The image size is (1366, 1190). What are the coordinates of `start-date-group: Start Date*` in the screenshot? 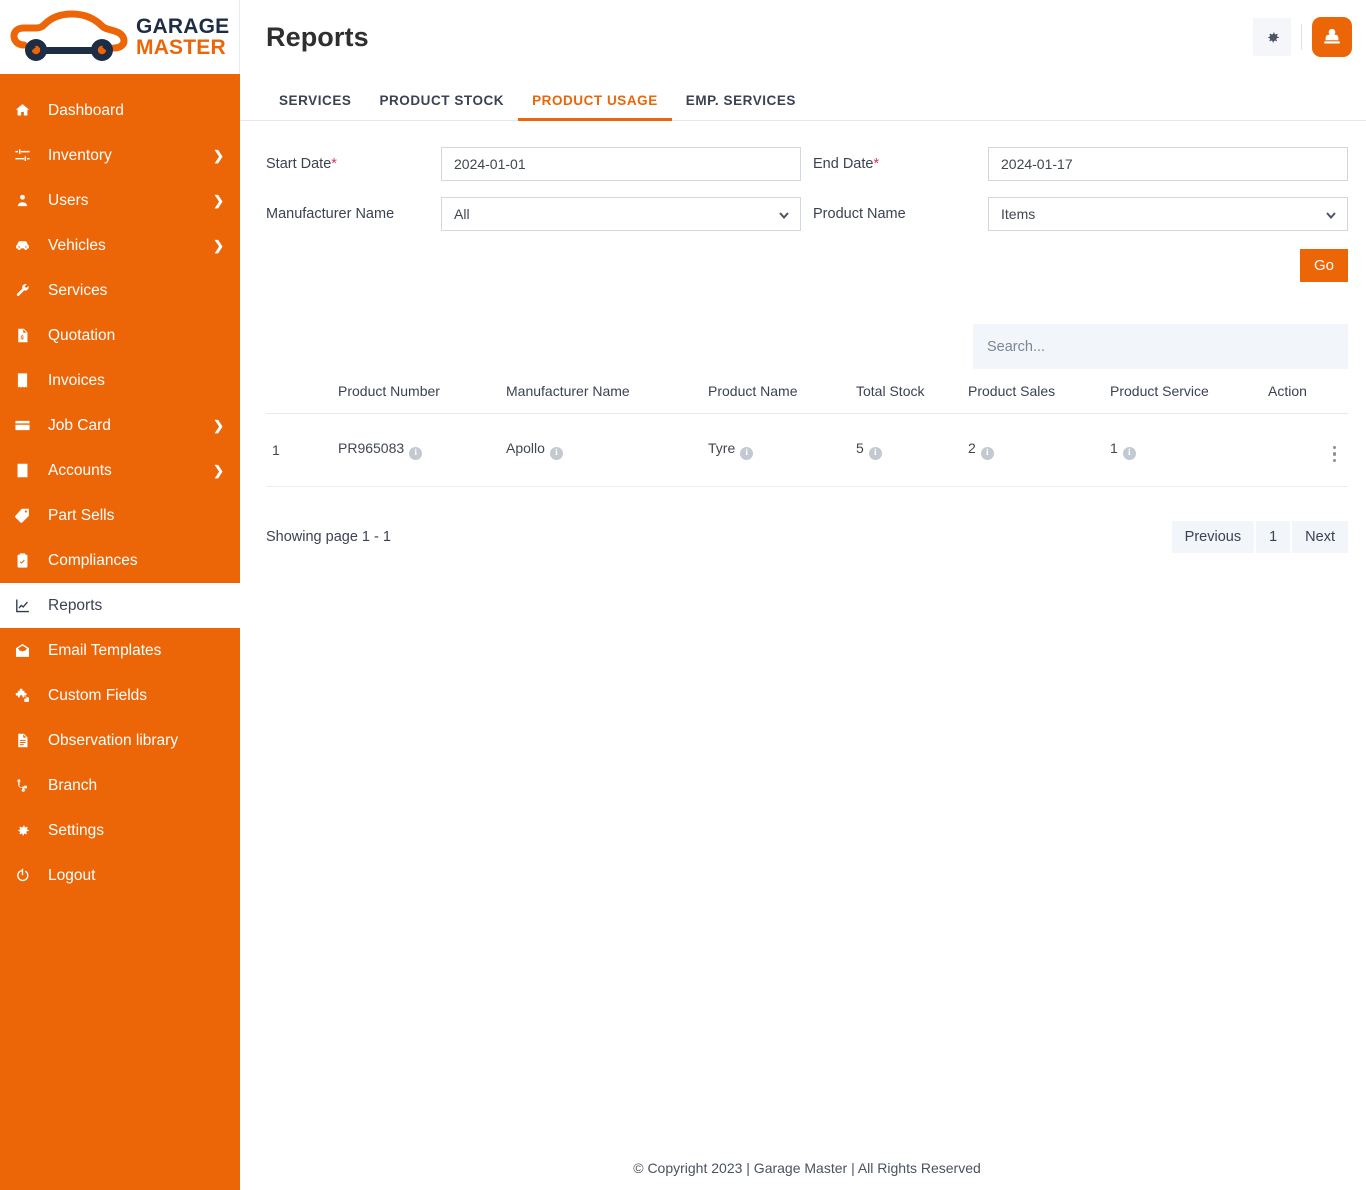 It's located at (533, 164).